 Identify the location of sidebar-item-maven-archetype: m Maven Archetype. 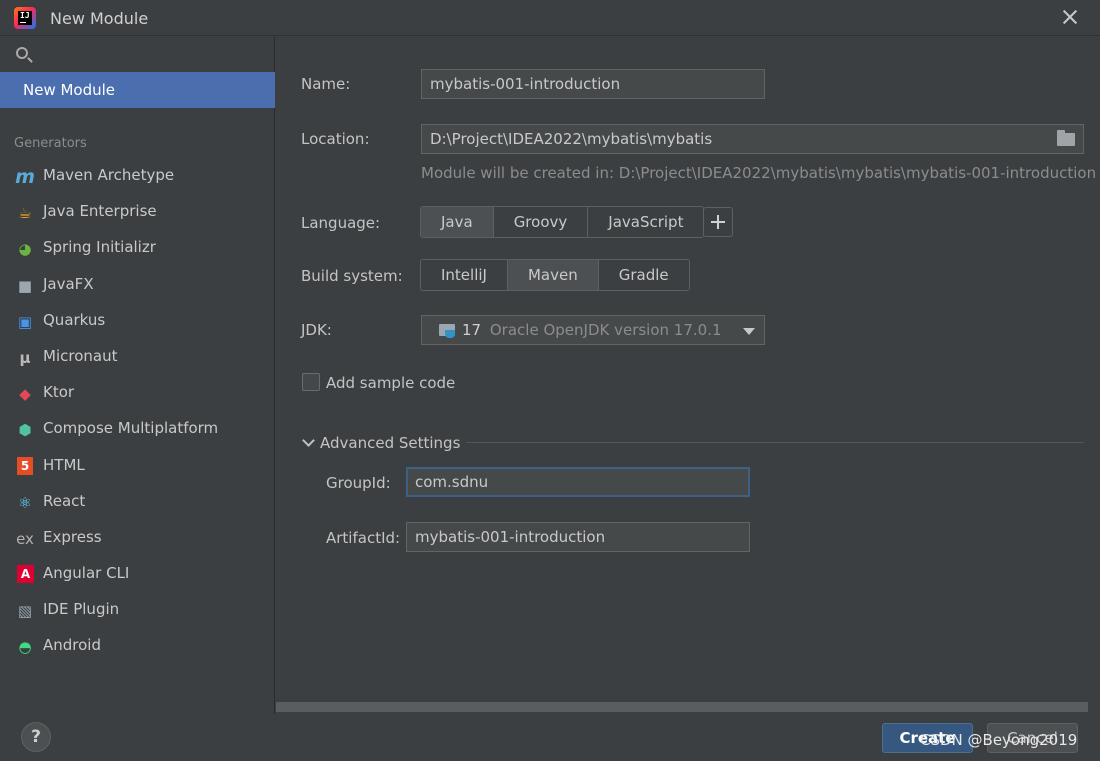
(137, 177).